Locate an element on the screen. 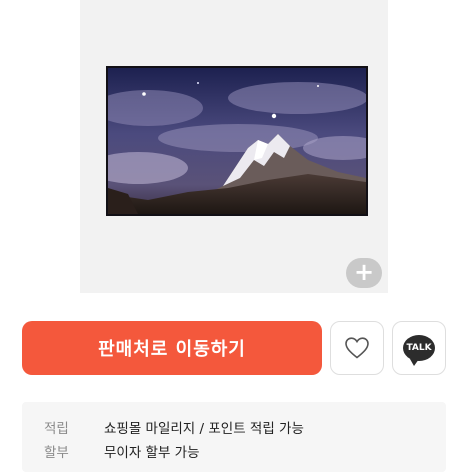 The width and height of the screenshot is (468, 472). kakao-talk-icon: TALK is located at coordinates (419, 350).